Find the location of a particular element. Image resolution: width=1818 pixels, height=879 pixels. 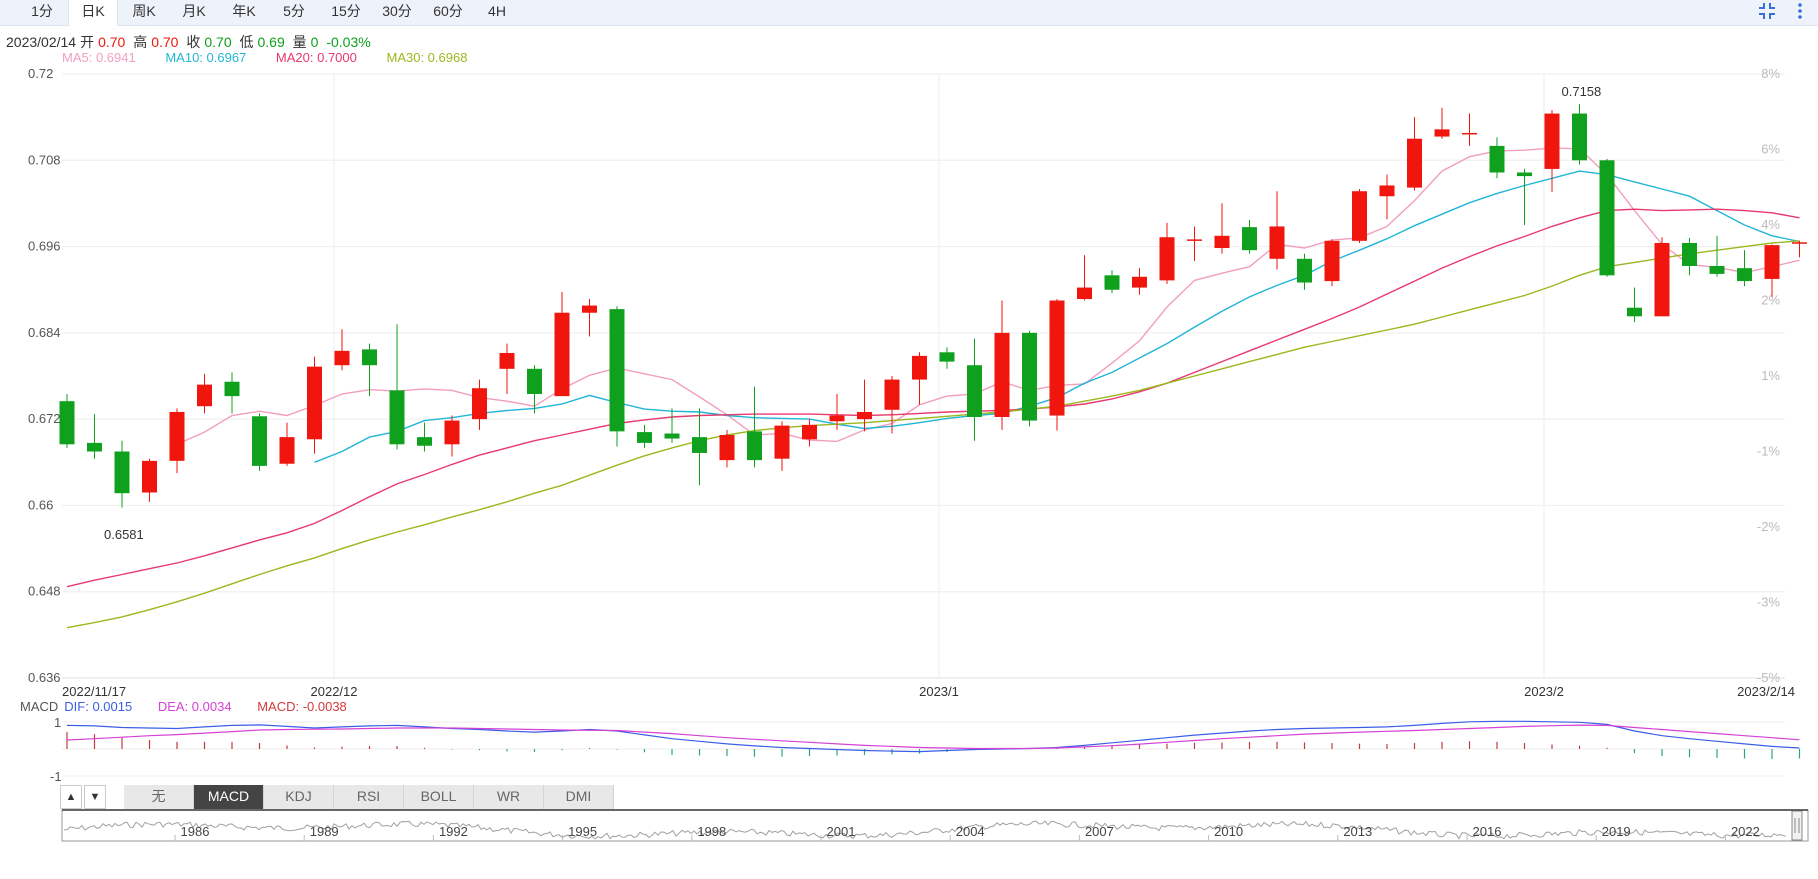

indicator-tab-wr: WR is located at coordinates (509, 797).